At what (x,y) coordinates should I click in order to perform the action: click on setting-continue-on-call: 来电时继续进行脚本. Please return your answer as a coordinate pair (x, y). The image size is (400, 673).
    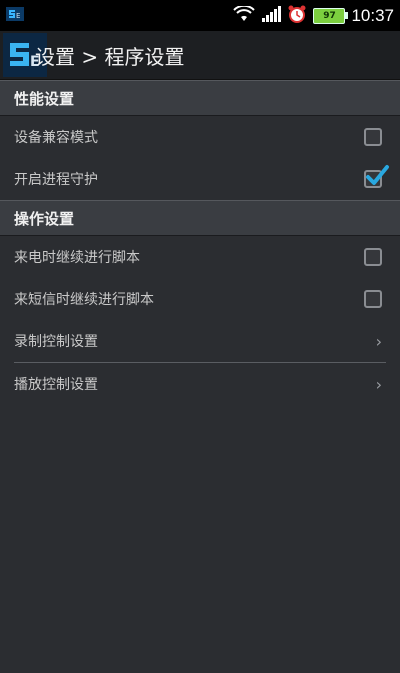
    Looking at the image, I should click on (200, 257).